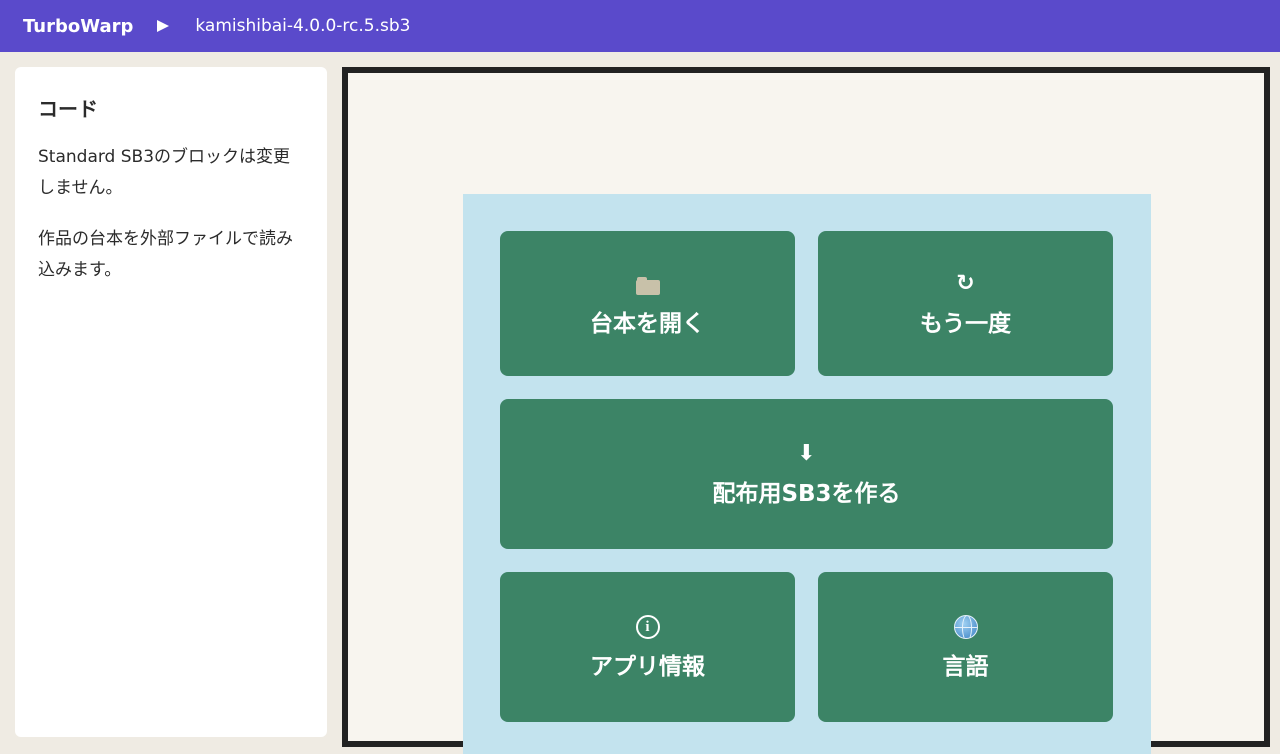 This screenshot has height=754, width=1280. What do you see at coordinates (163, 26) in the screenshot?
I see `play-icon` at bounding box center [163, 26].